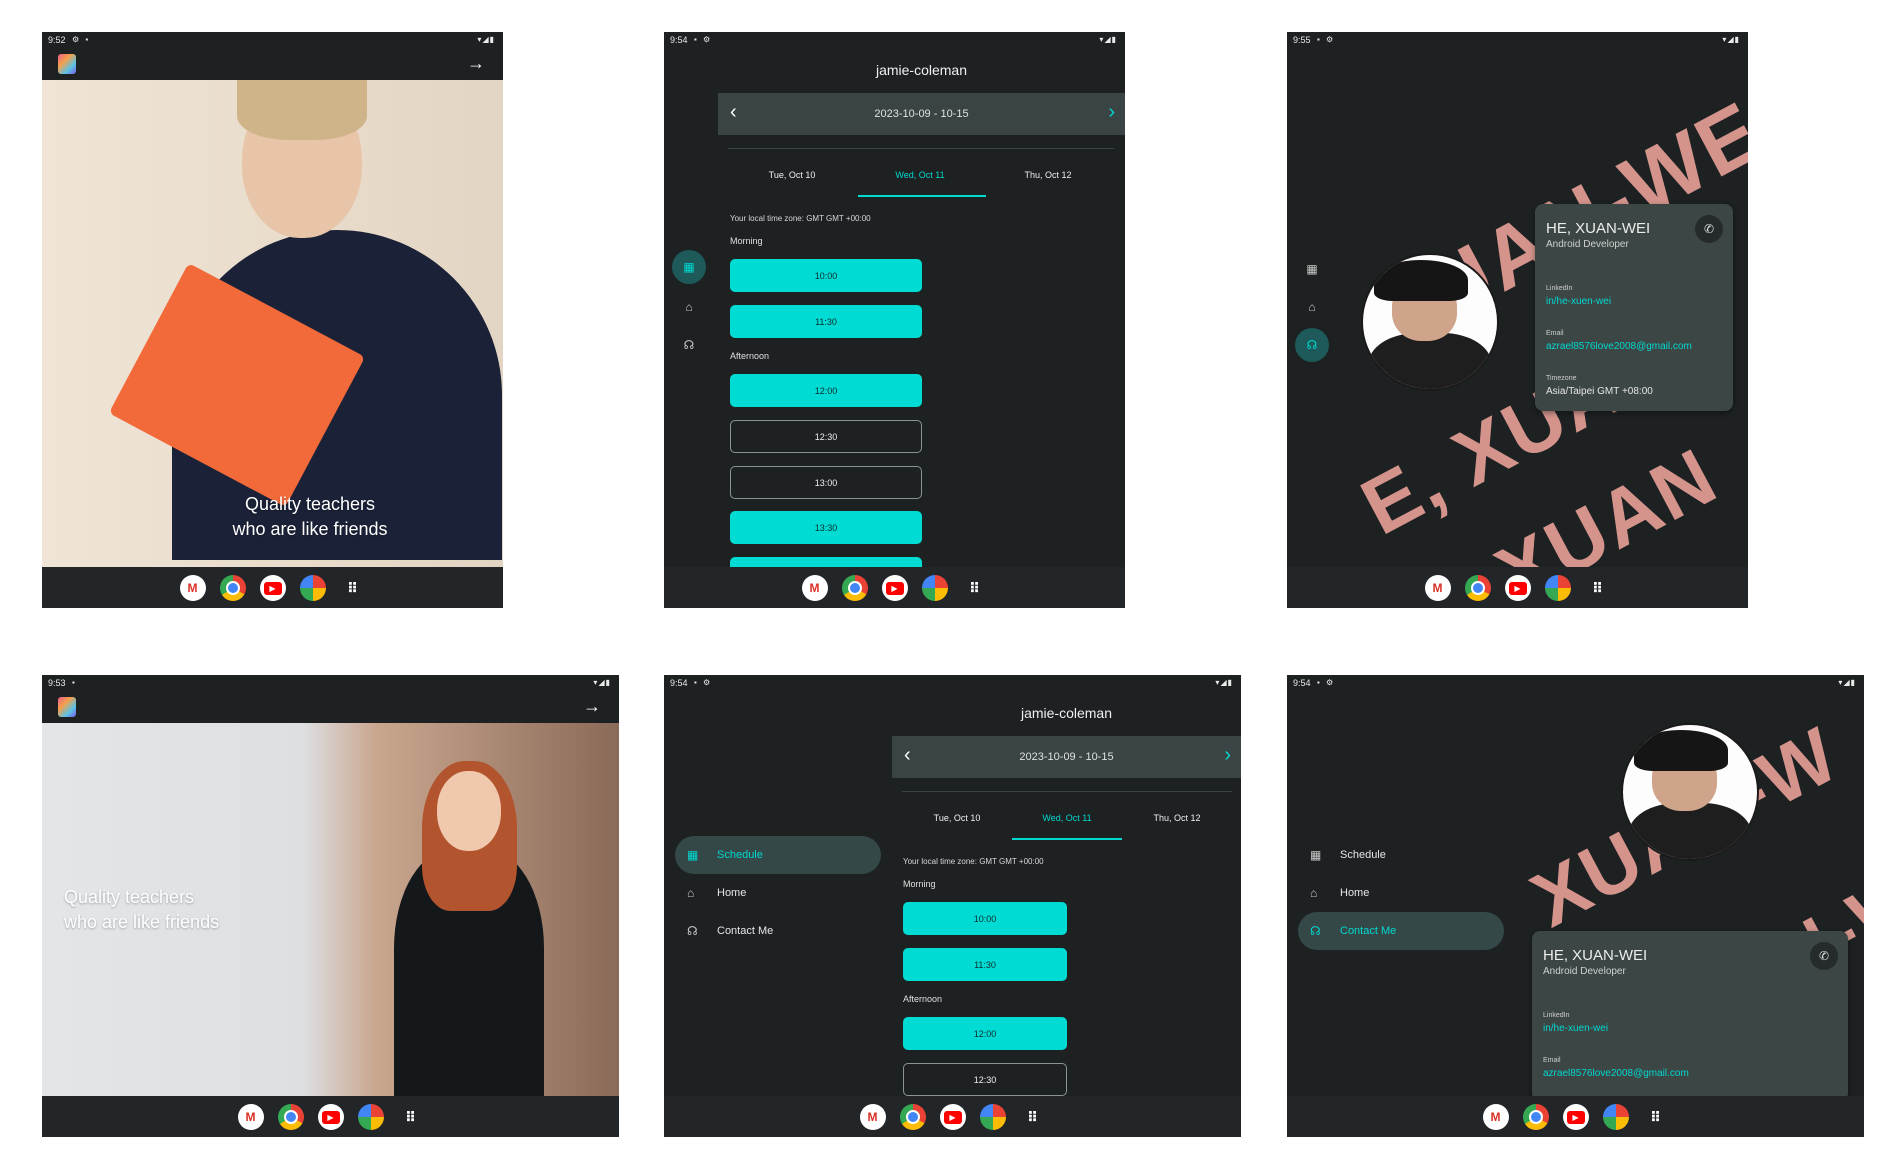 The image size is (1888, 1168). Describe the element at coordinates (826, 527) in the screenshot. I see `slot-button: 13:30` at that location.